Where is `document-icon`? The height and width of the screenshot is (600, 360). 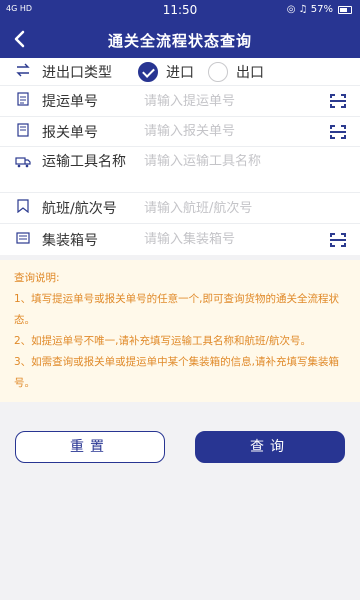
document-icon is located at coordinates (23, 101).